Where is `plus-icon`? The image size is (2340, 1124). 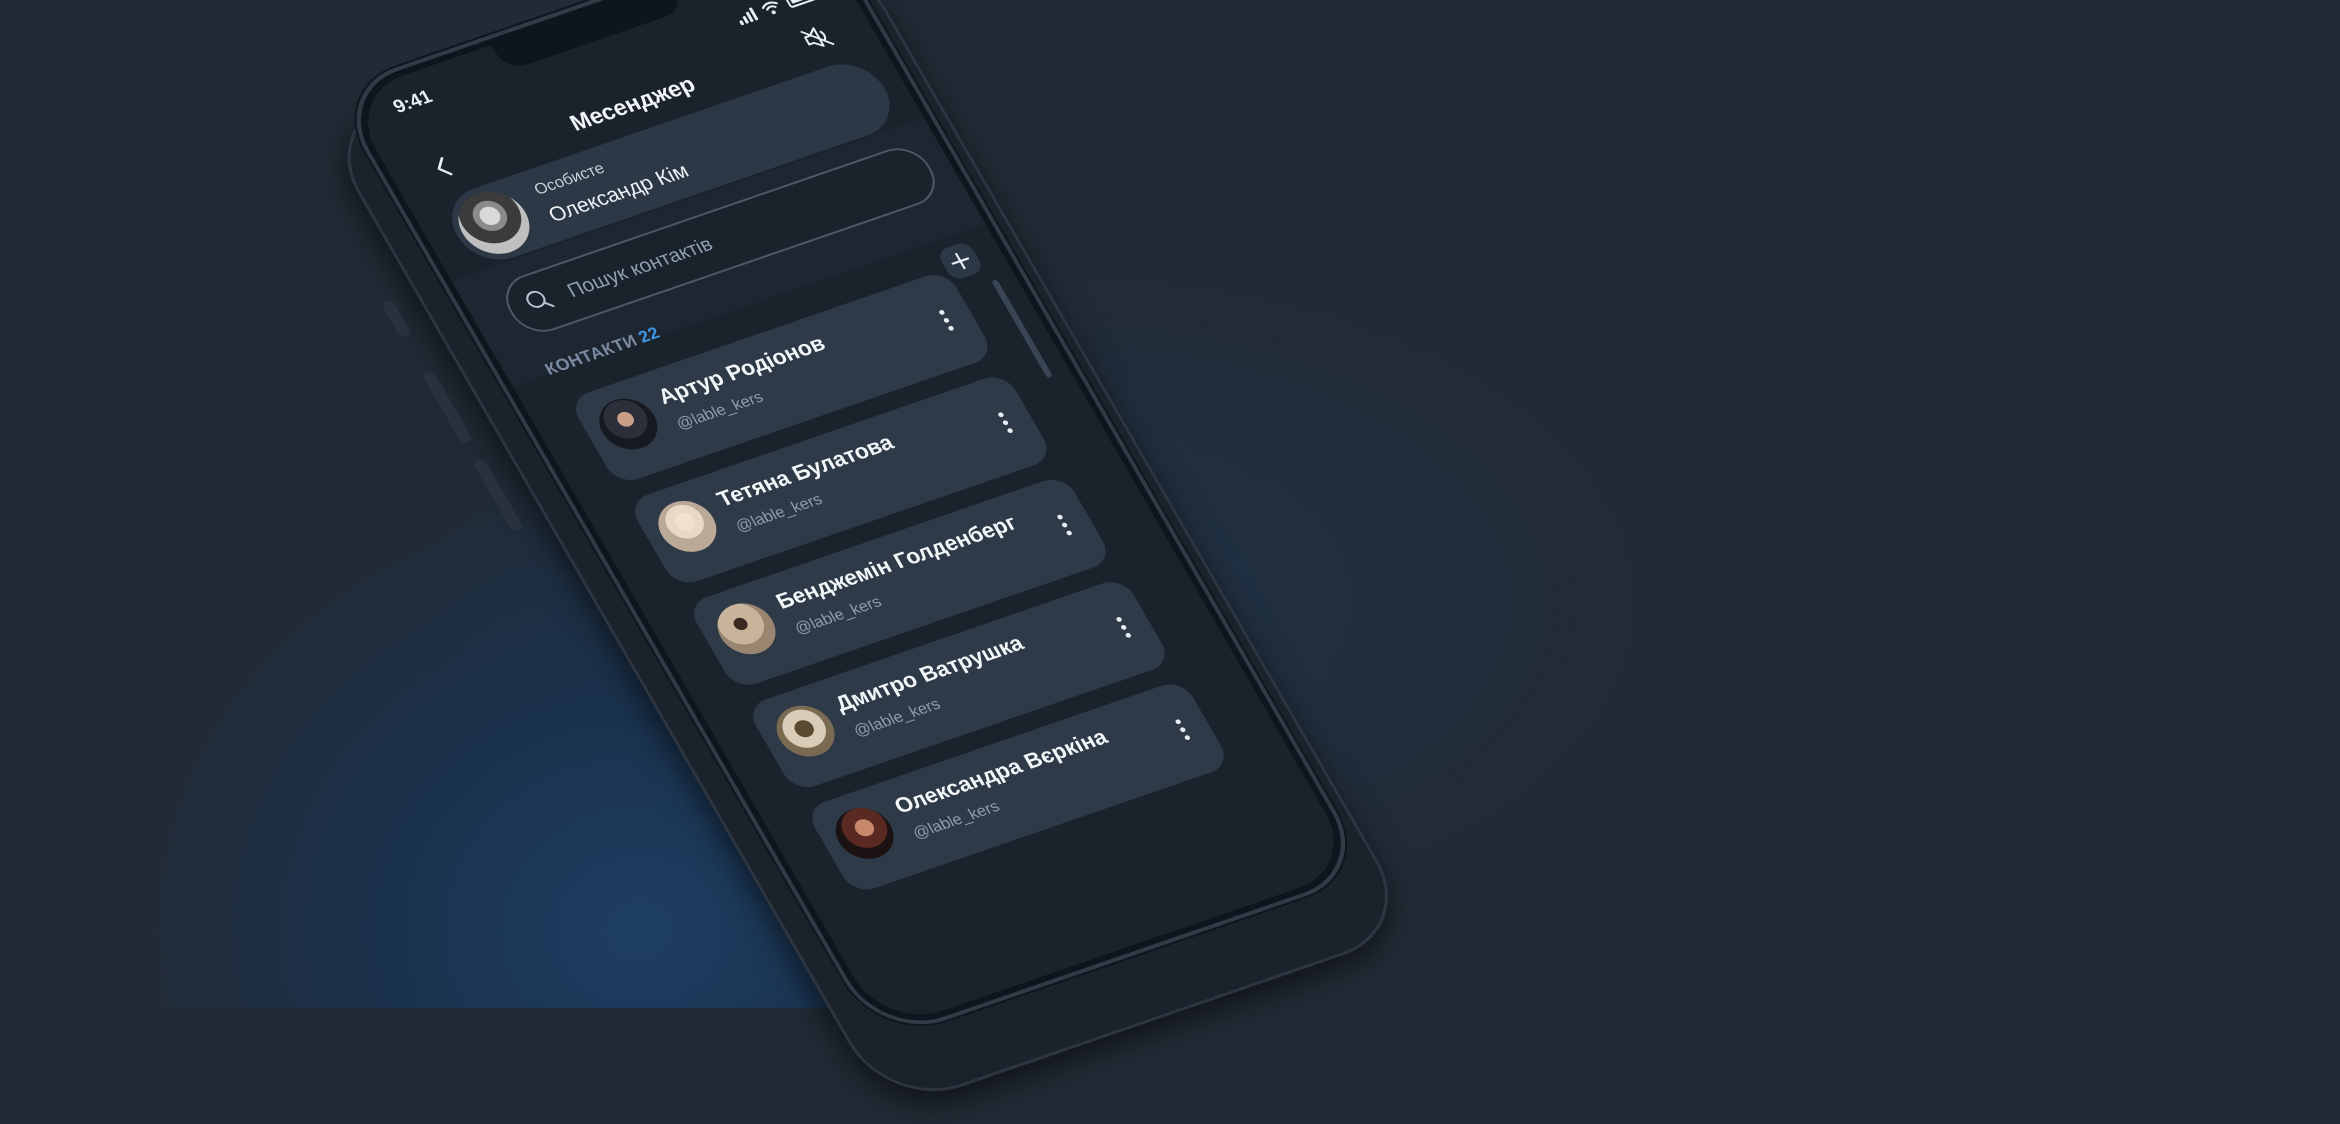
plus-icon is located at coordinates (960, 261).